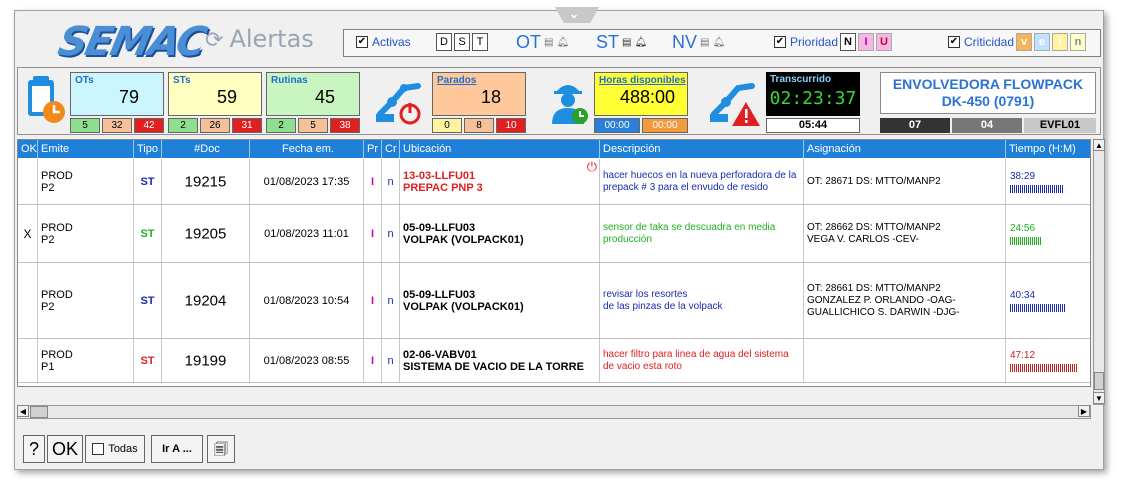 Image resolution: width=1130 pixels, height=500 pixels. Describe the element at coordinates (383, 42) in the screenshot. I see `activas-filter: ✔ Activas` at that location.